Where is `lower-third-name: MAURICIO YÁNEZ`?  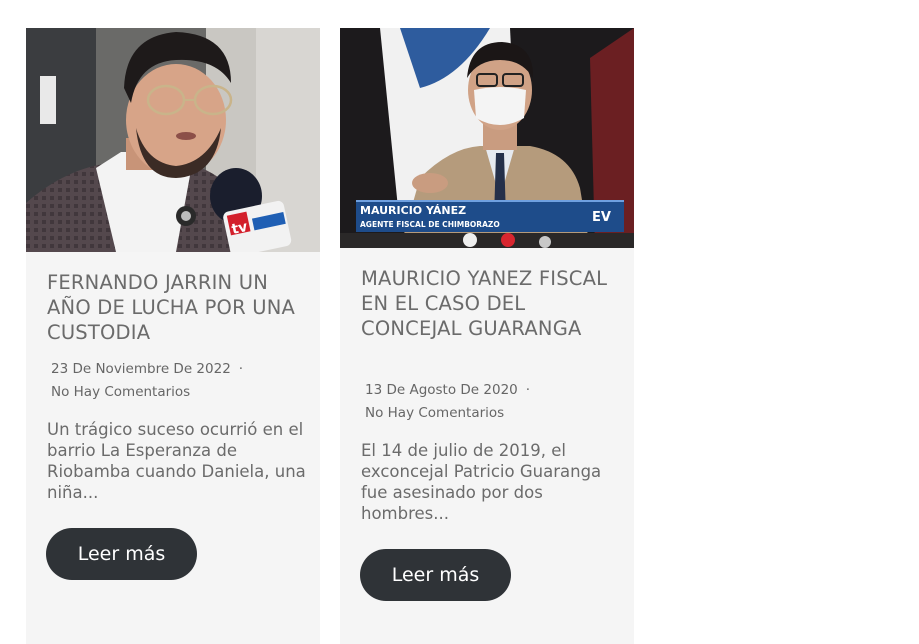 lower-third-name: MAURICIO YÁNEZ is located at coordinates (413, 210).